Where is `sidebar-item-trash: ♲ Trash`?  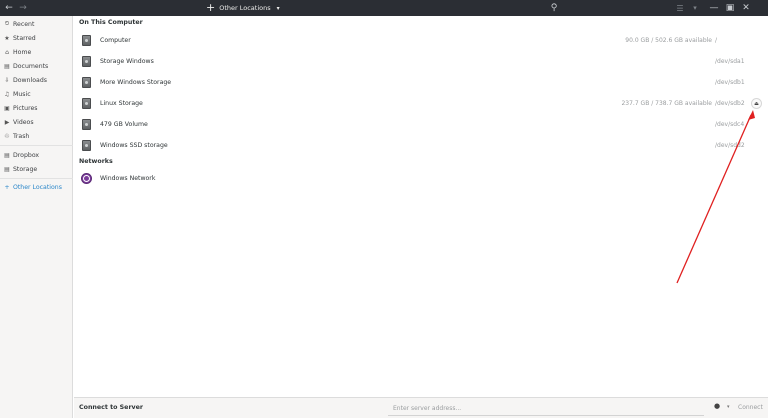
sidebar-item-trash: ♲ Trash is located at coordinates (36, 136).